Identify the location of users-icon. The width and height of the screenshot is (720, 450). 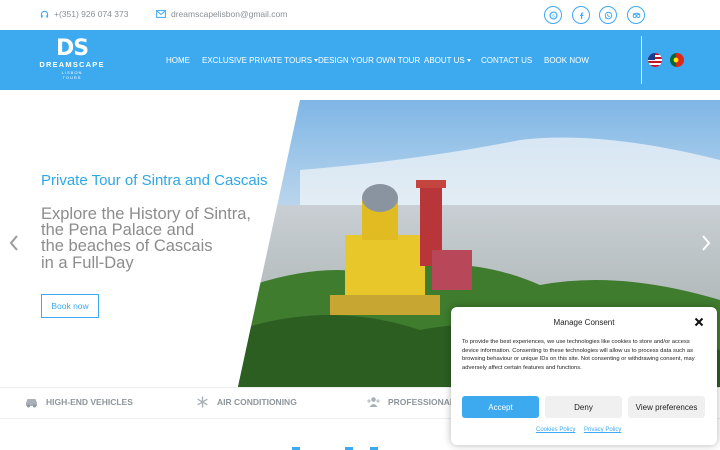
(373, 402).